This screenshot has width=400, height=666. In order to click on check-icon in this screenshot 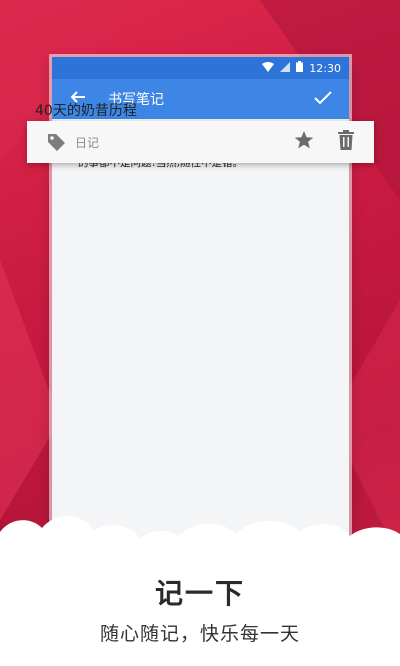, I will do `click(323, 99)`.